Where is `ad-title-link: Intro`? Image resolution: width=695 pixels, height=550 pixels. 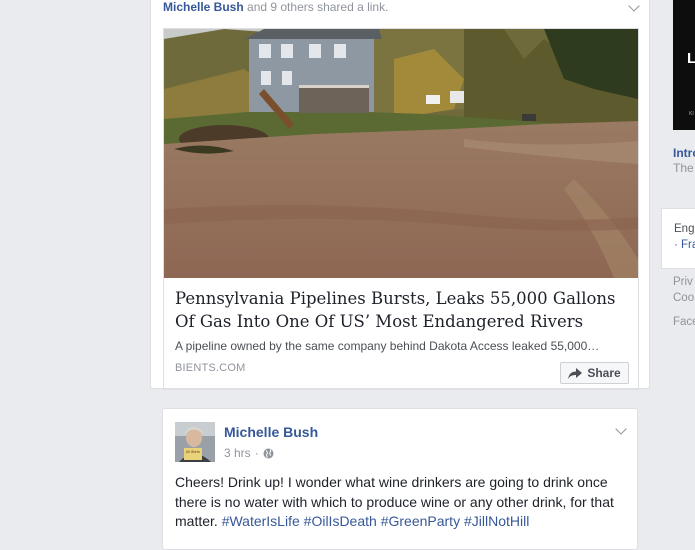 ad-title-link: Intro is located at coordinates (684, 153).